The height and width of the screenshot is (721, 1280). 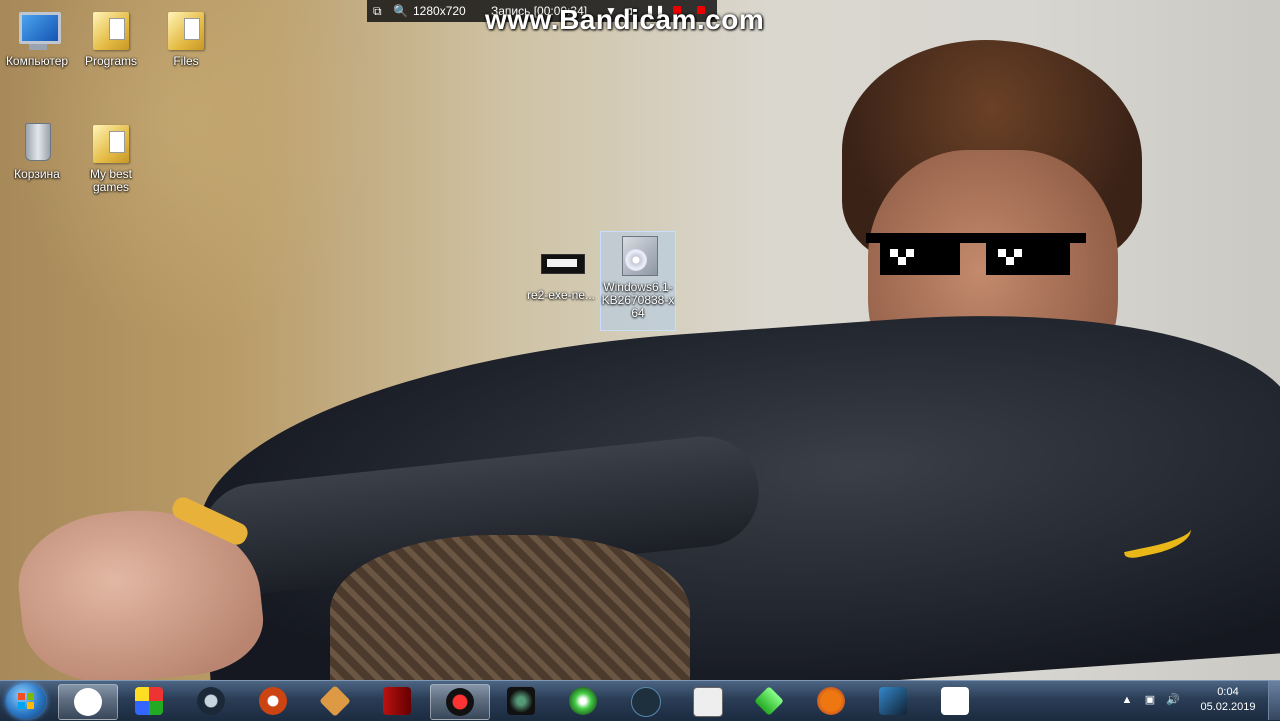 I want to click on taskbar-button-sims, so click(x=769, y=701).